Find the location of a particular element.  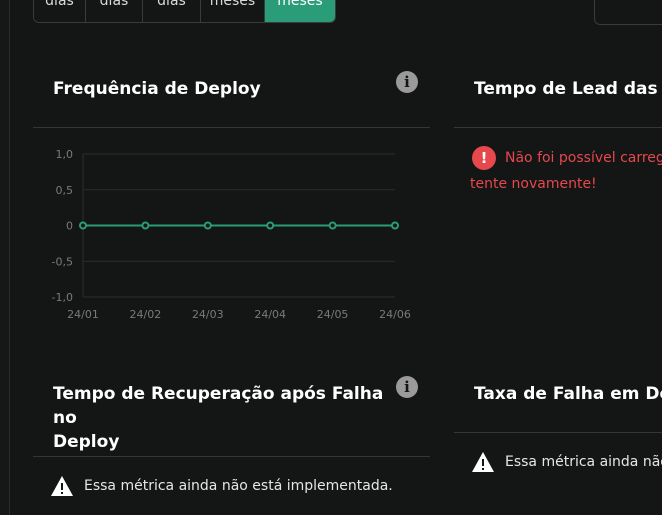

y-tick-label: -0,5 is located at coordinates (62, 261).